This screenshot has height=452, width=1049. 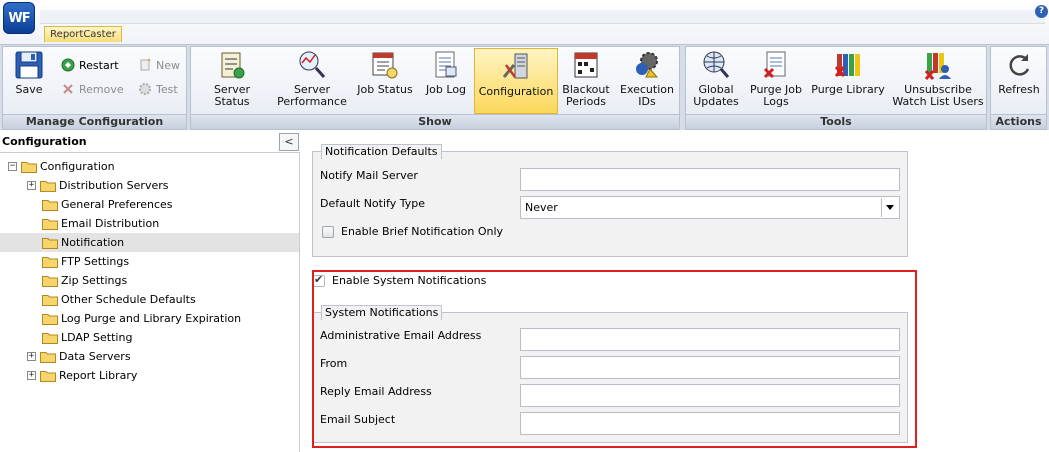 What do you see at coordinates (68, 89) in the screenshot?
I see `remove-x-icon` at bounding box center [68, 89].